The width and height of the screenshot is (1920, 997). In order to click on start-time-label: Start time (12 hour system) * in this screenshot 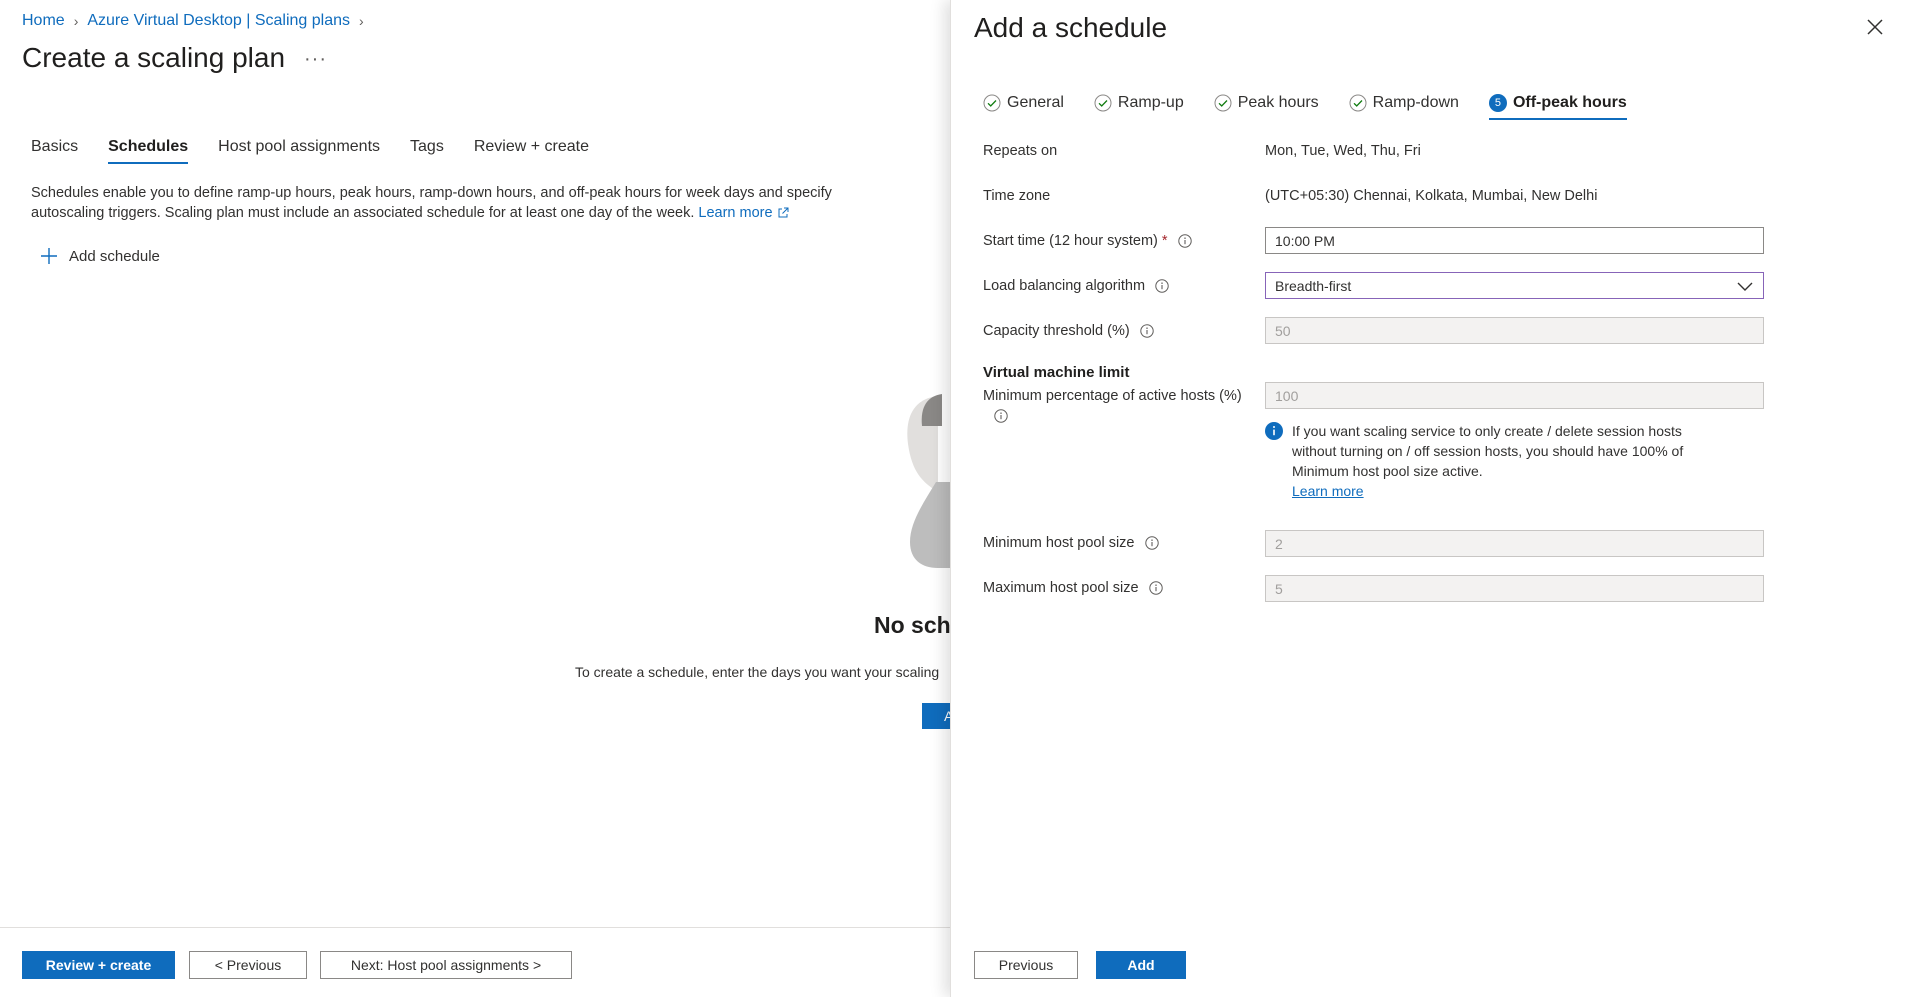, I will do `click(1087, 241)`.